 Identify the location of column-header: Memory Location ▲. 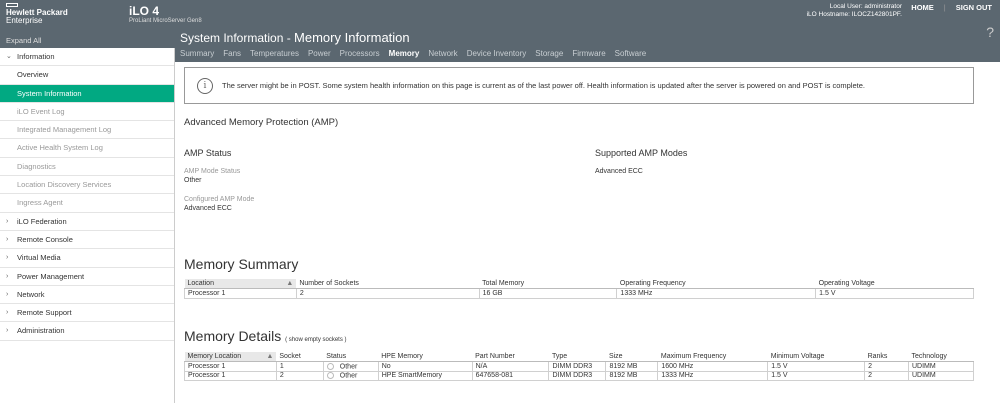
(230, 357).